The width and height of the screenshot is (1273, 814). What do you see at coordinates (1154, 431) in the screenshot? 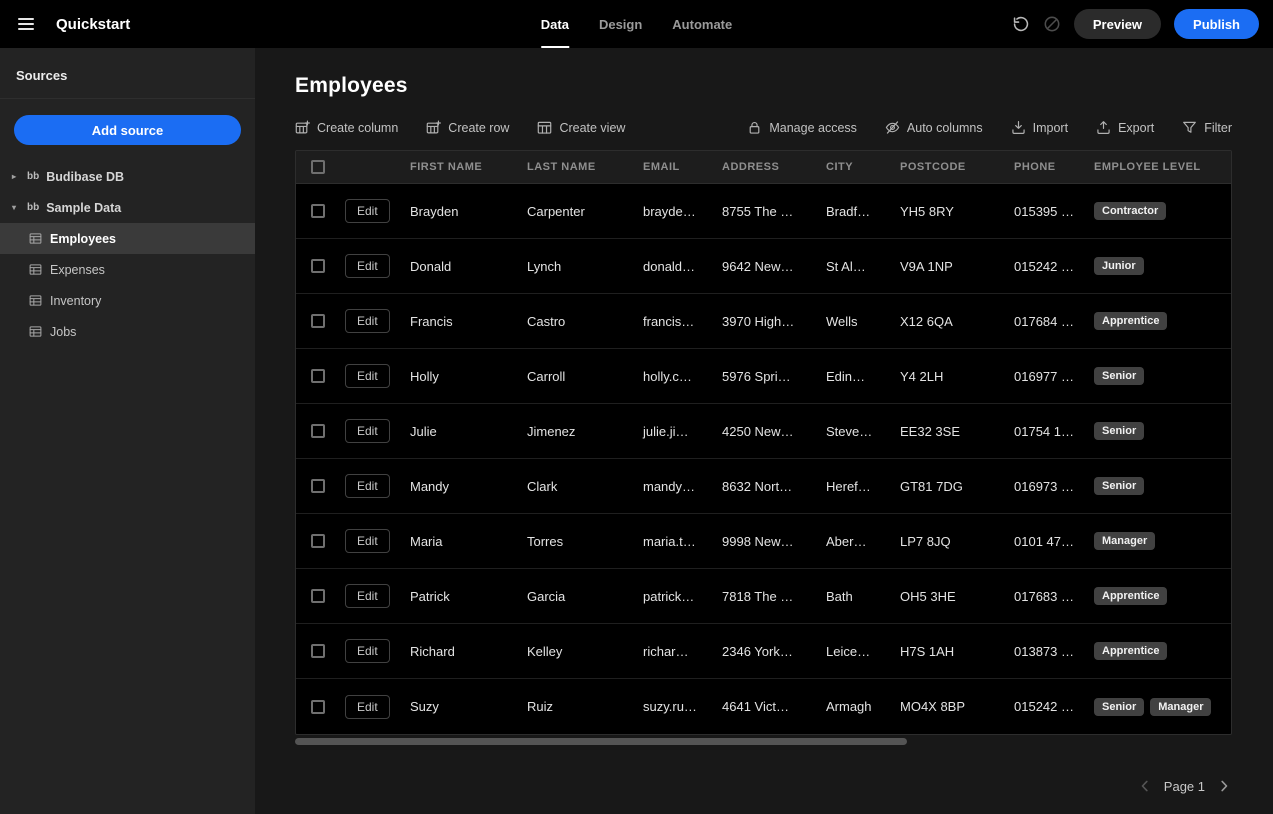
I see `cell-employee-level: Senior` at bounding box center [1154, 431].